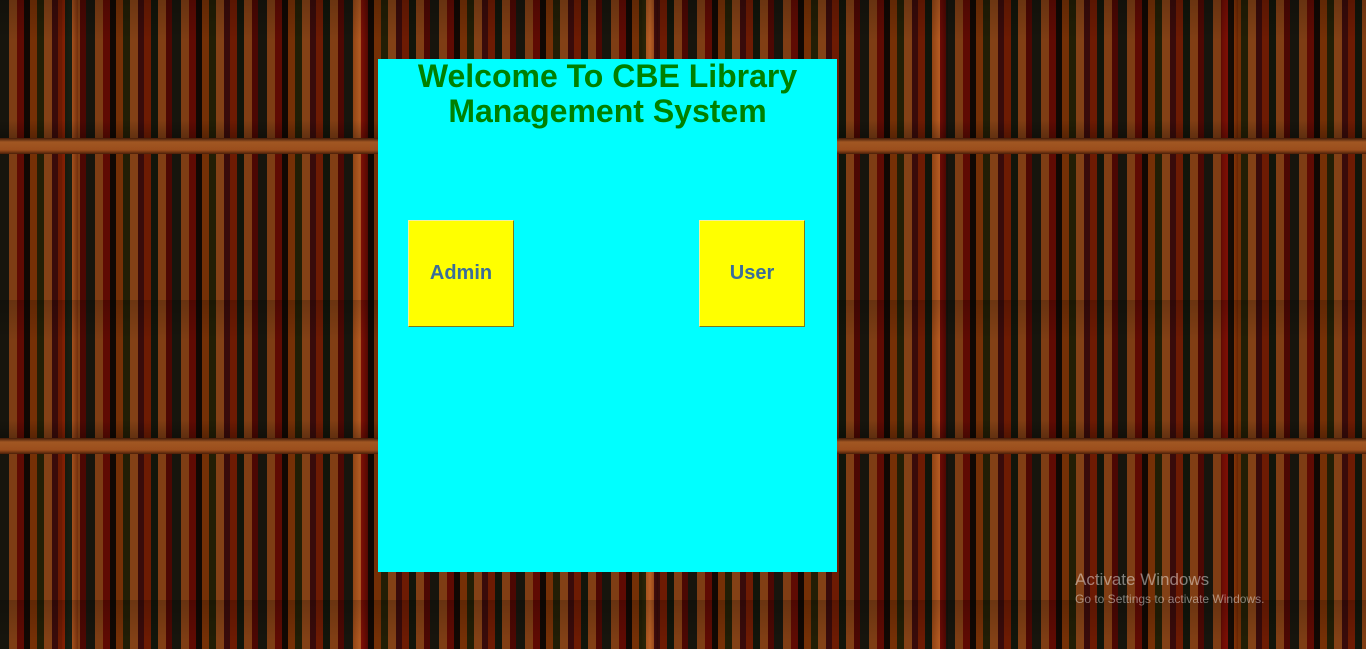 This screenshot has width=1366, height=649. I want to click on admin-button: Admin, so click(461, 273).